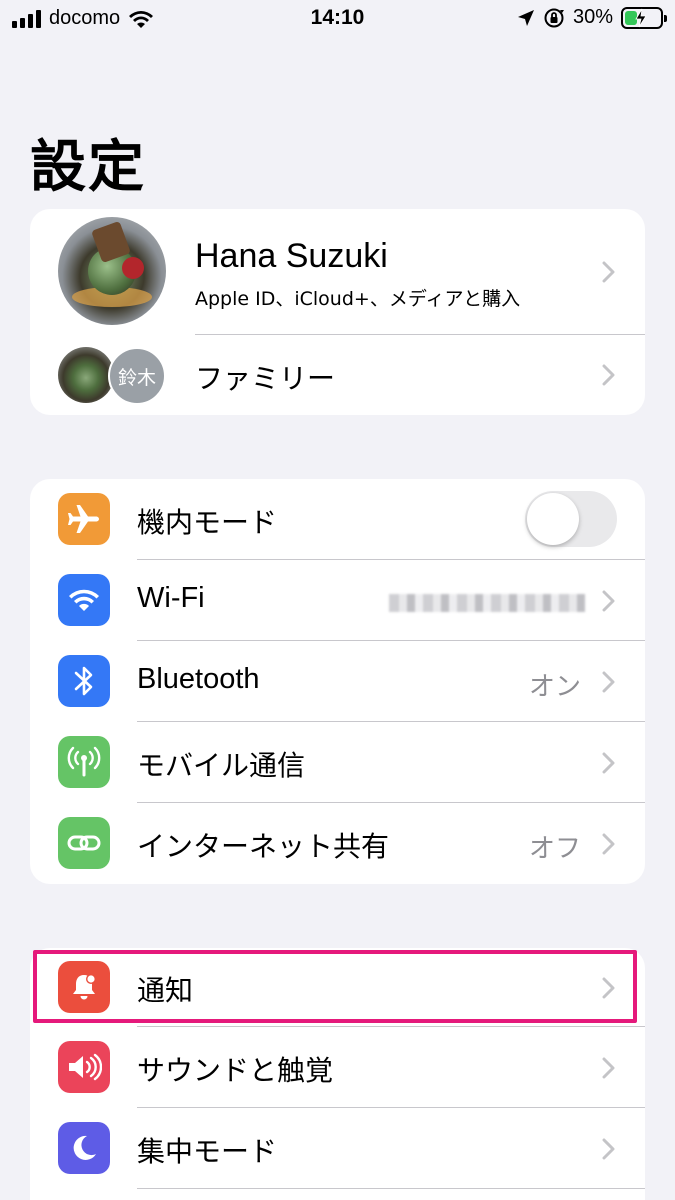  What do you see at coordinates (337, 600) in the screenshot?
I see `wifi-row: Wi-Fi` at bounding box center [337, 600].